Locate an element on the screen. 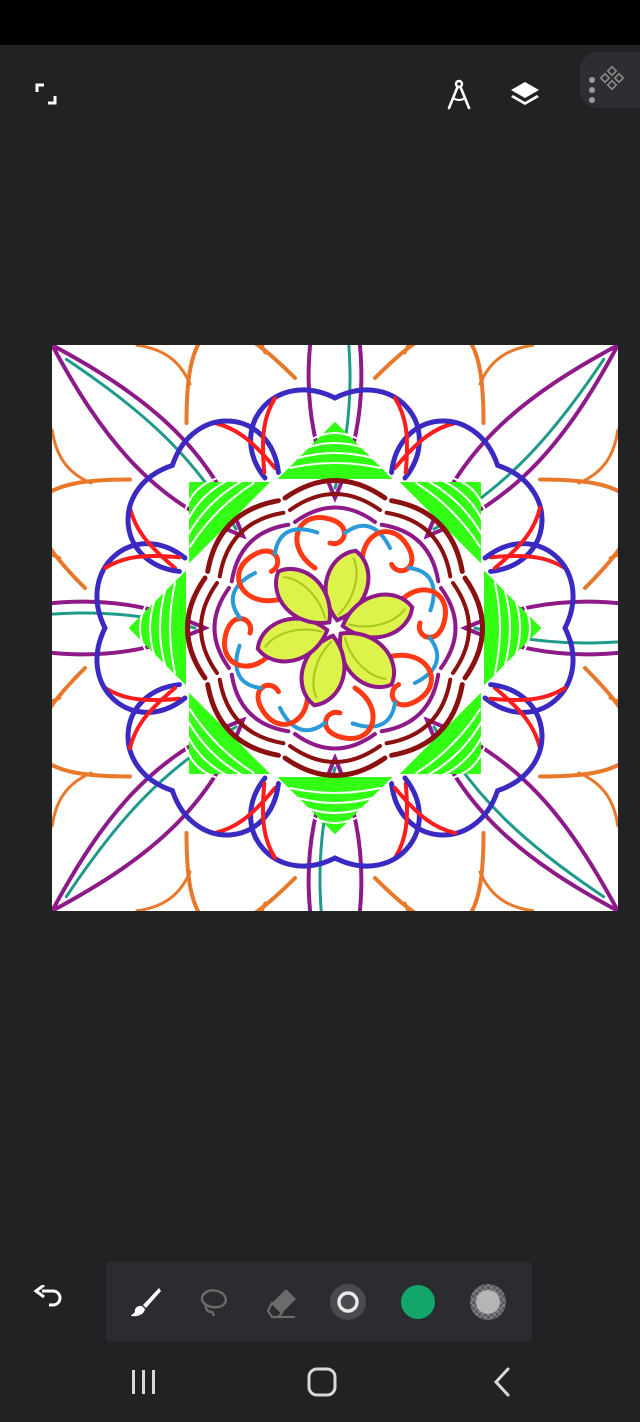  back-icon is located at coordinates (501, 1382).